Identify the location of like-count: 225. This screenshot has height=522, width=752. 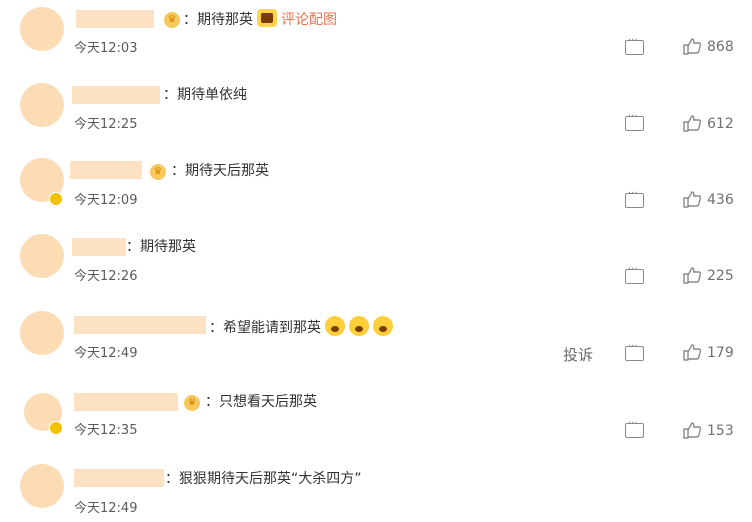
(720, 276).